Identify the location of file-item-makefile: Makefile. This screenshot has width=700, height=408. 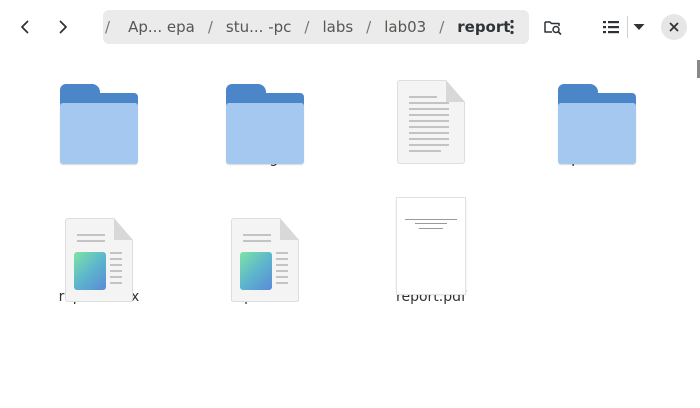
(431, 110).